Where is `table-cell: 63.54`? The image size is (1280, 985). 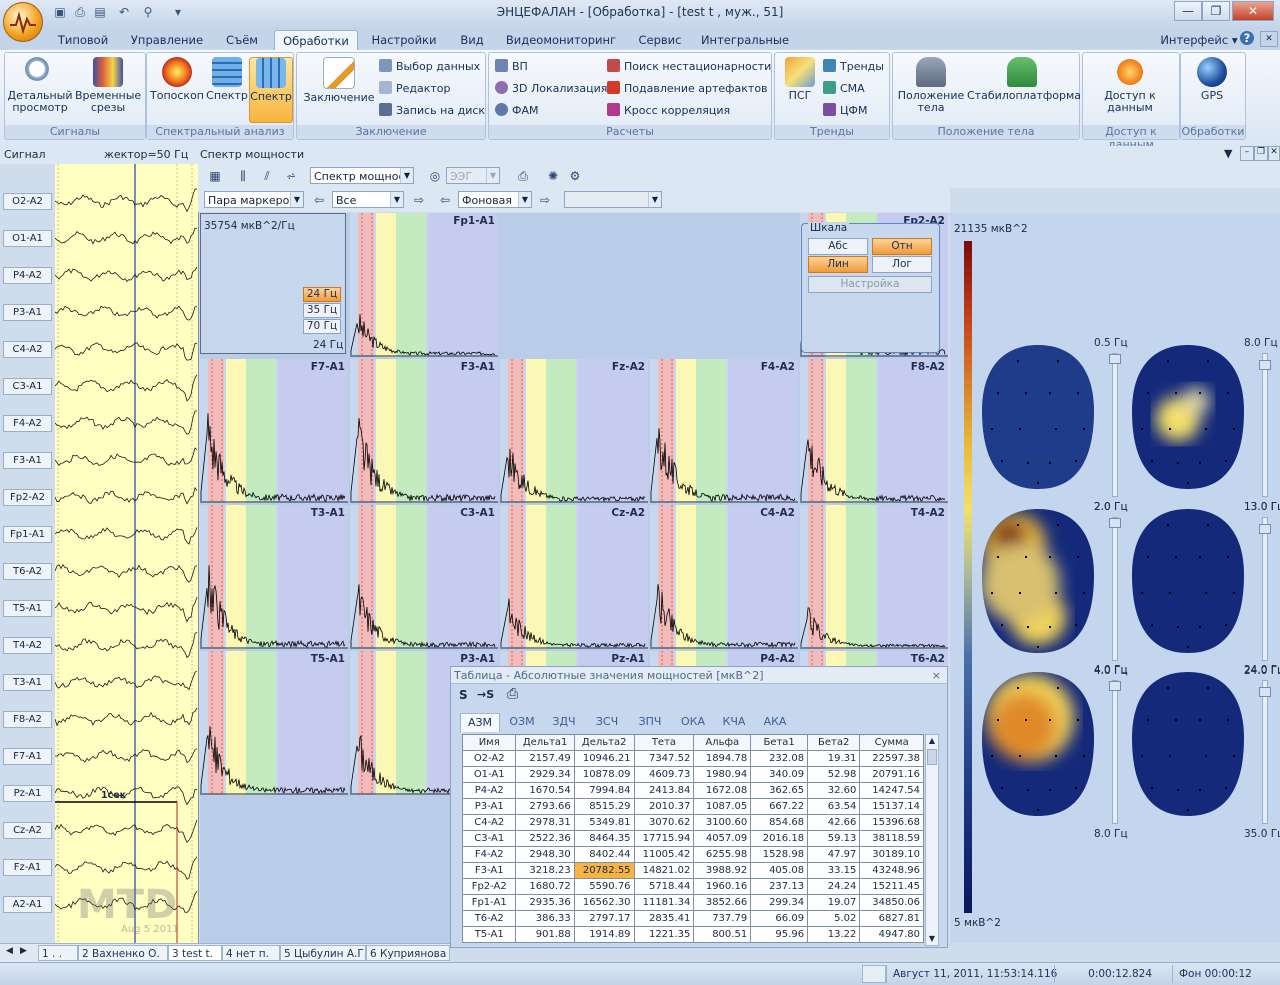 table-cell: 63.54 is located at coordinates (834, 806).